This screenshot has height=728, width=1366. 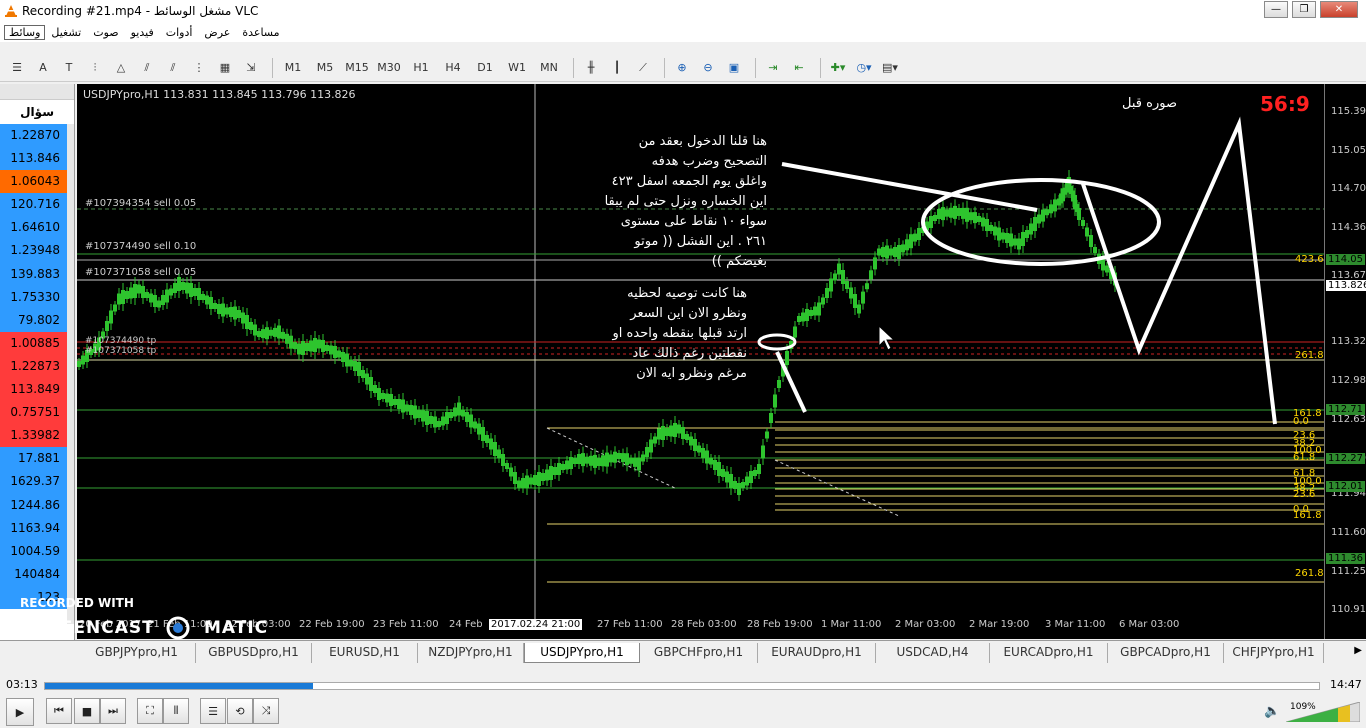 What do you see at coordinates (105, 32) in the screenshot?
I see `menu-audio: صوت` at bounding box center [105, 32].